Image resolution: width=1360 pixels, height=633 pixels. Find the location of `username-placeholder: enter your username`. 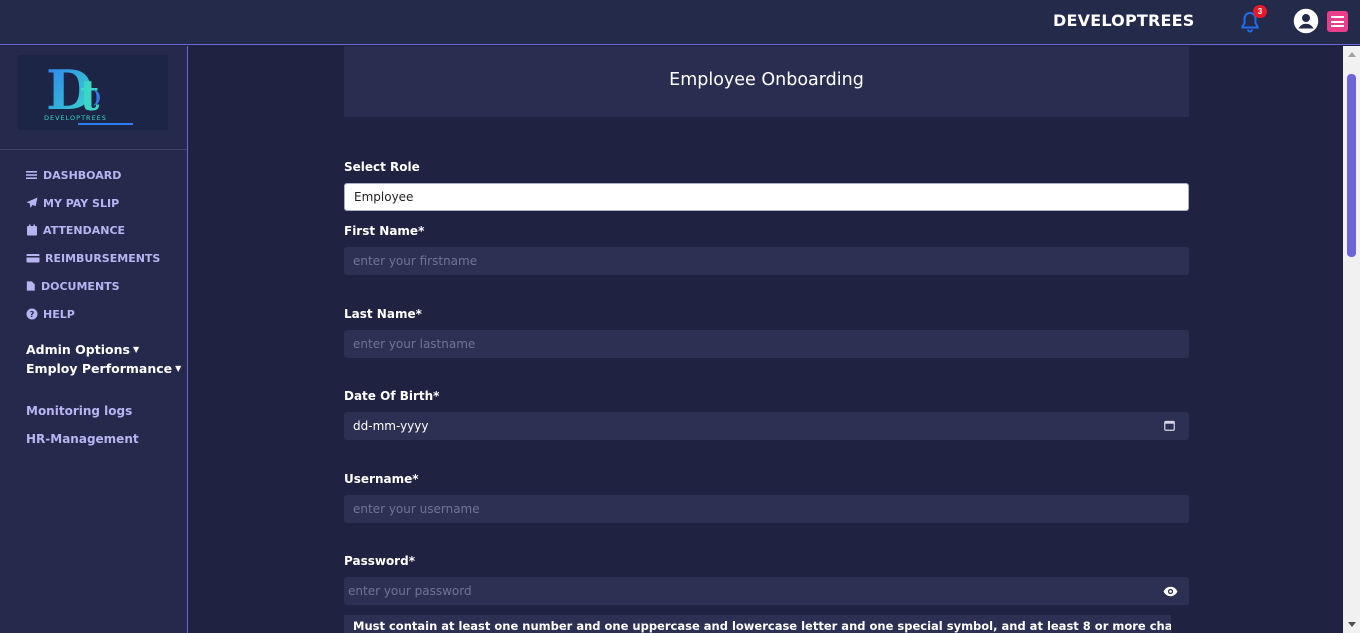

username-placeholder: enter your username is located at coordinates (416, 509).